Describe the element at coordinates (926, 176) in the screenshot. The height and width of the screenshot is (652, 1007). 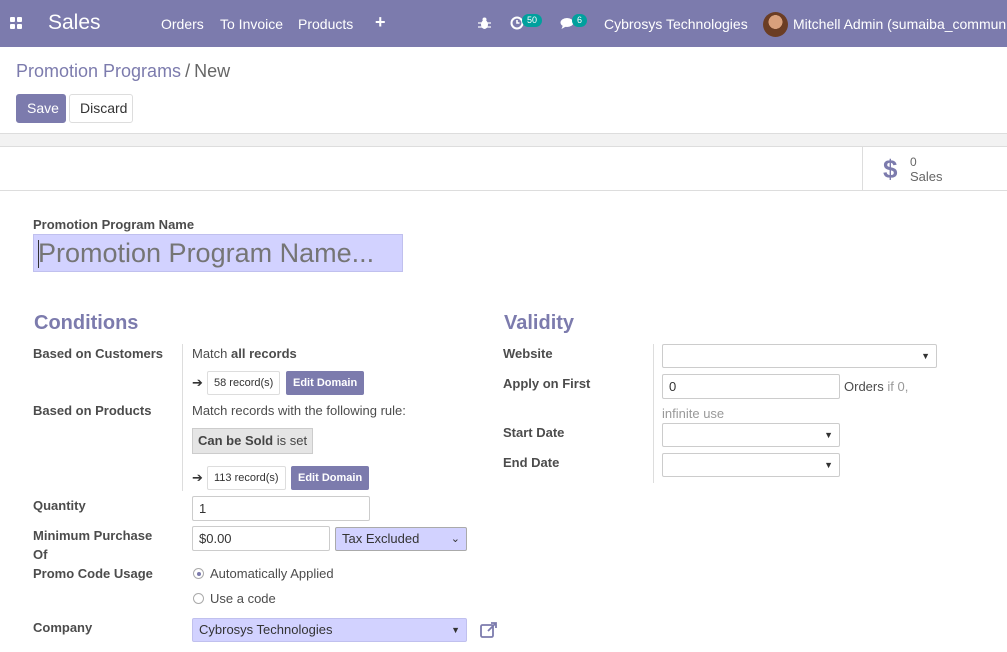
I see `sales-label: Sales` at that location.